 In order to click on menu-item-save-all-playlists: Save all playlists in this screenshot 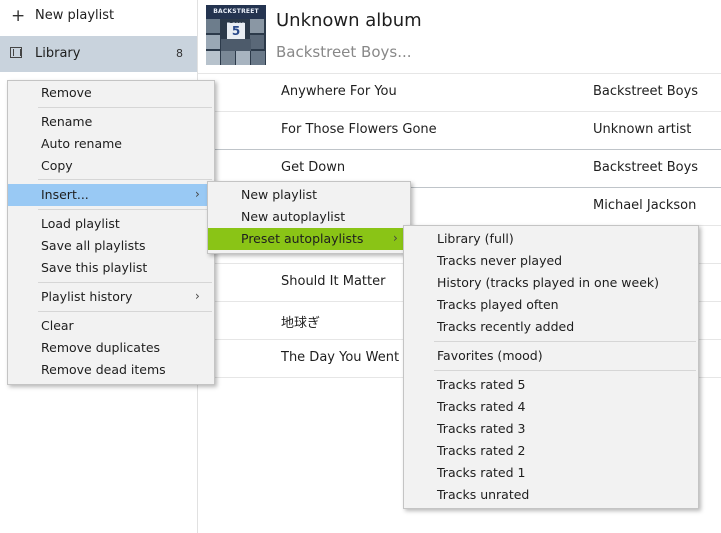, I will do `click(111, 246)`.